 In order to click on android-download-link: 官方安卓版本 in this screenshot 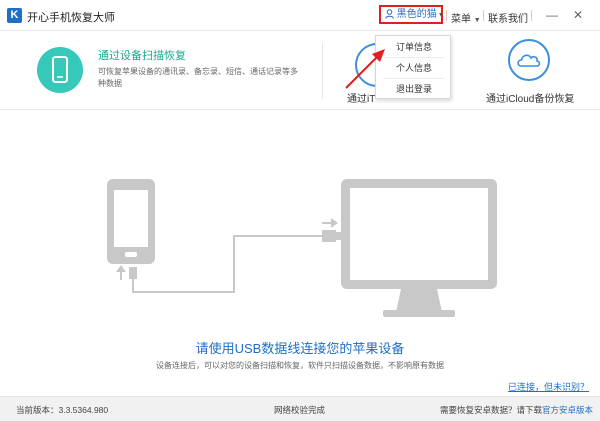, I will do `click(567, 410)`.